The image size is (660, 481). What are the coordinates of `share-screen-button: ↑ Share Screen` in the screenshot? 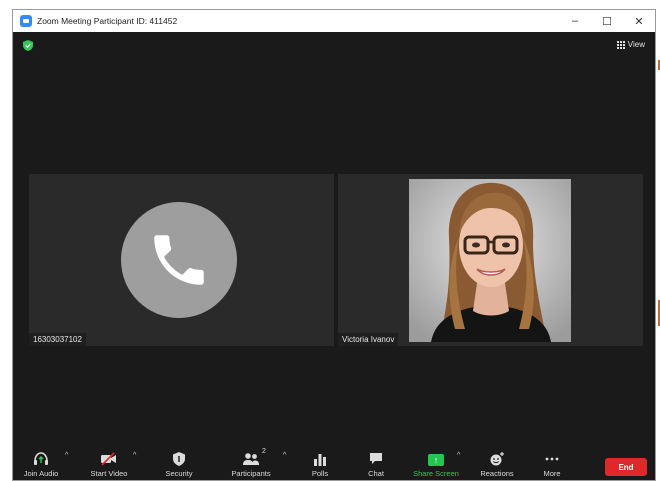 It's located at (436, 463).